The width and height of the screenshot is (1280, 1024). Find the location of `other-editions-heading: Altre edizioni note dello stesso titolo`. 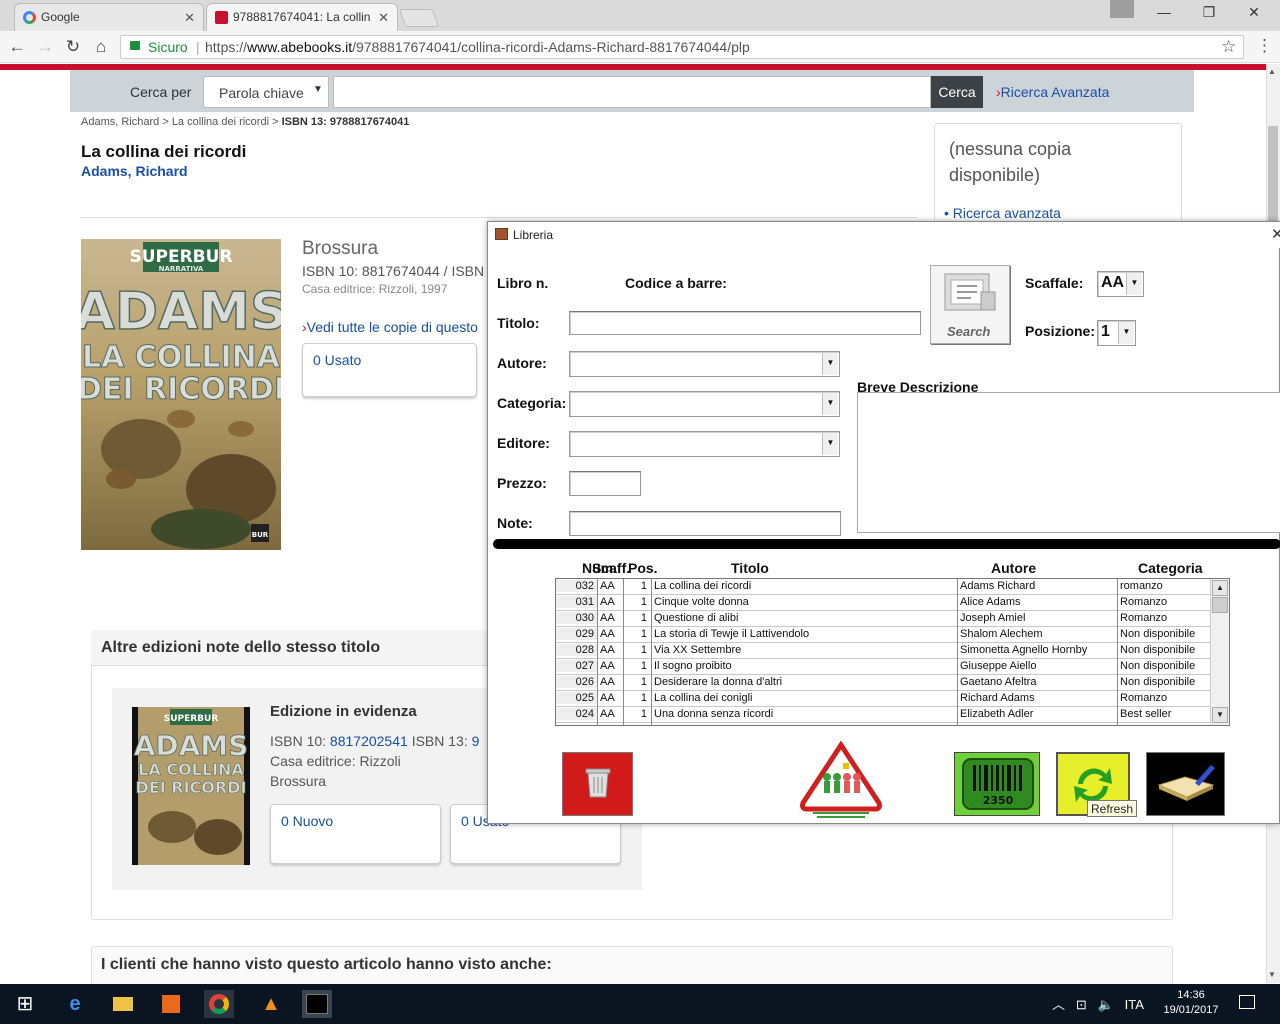

other-editions-heading: Altre edizioni note dello stesso titolo is located at coordinates (241, 647).